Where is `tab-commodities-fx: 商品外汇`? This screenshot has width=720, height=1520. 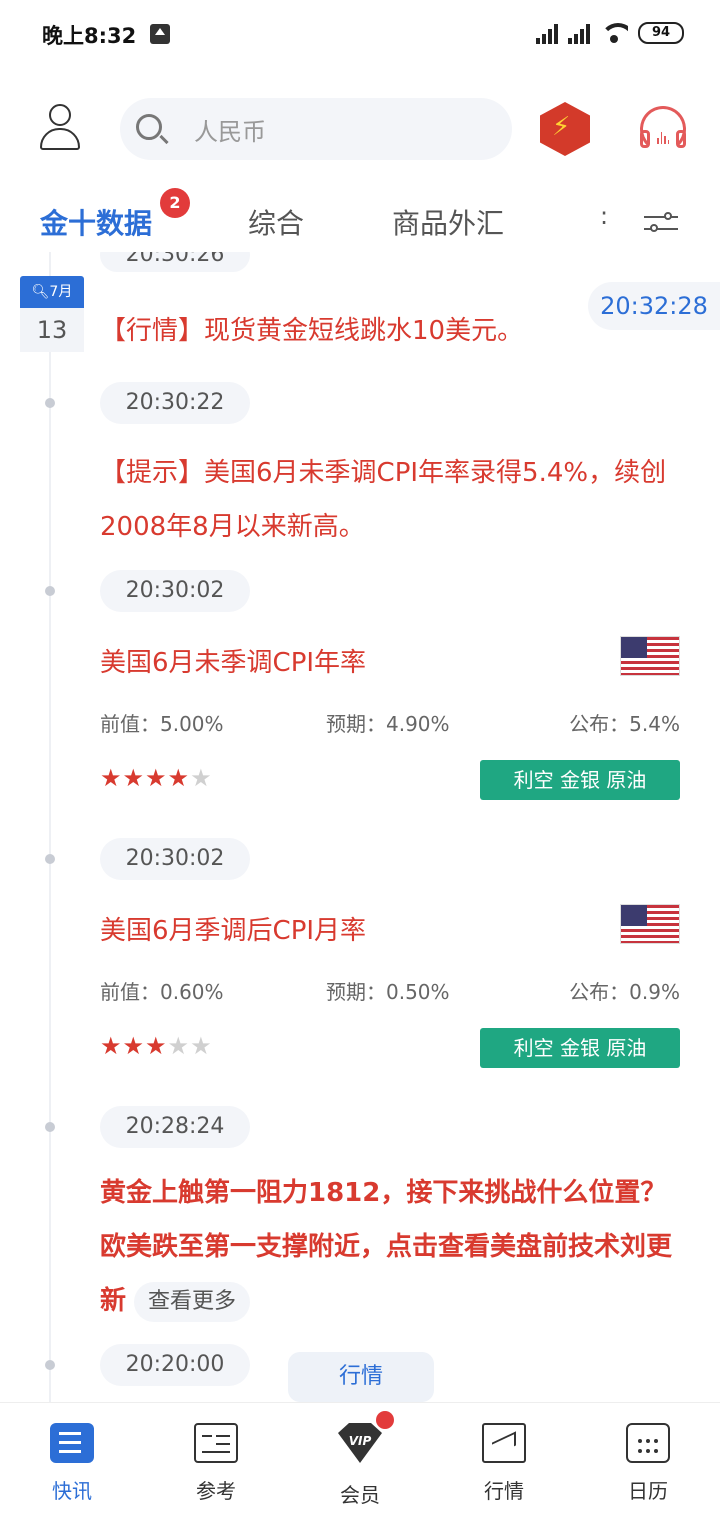
tab-commodities-fx: 商品外汇 is located at coordinates (448, 222).